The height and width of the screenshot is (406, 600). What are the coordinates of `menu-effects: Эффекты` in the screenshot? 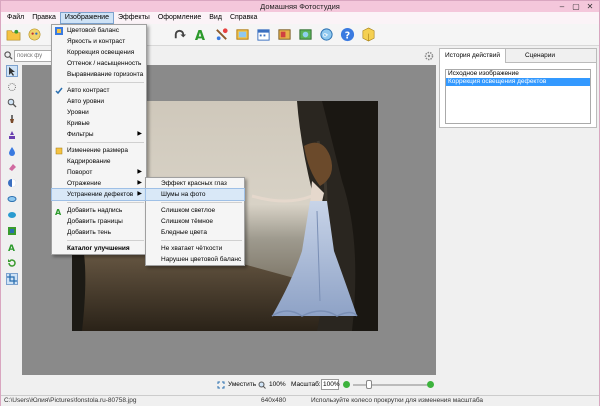 It's located at (134, 18).